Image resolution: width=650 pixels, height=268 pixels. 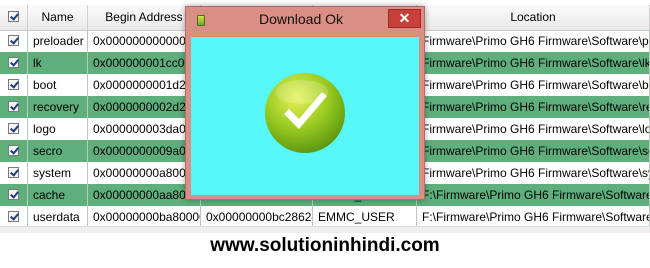 I want to click on dialog-title: Download Ok, so click(x=301, y=19).